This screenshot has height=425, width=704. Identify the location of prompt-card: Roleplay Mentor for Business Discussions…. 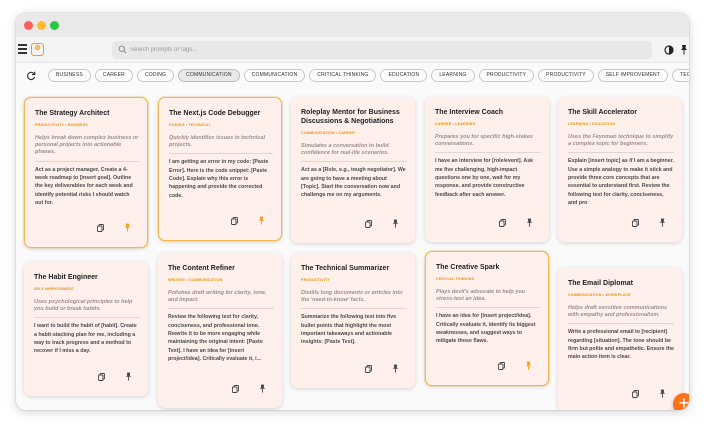
(353, 170).